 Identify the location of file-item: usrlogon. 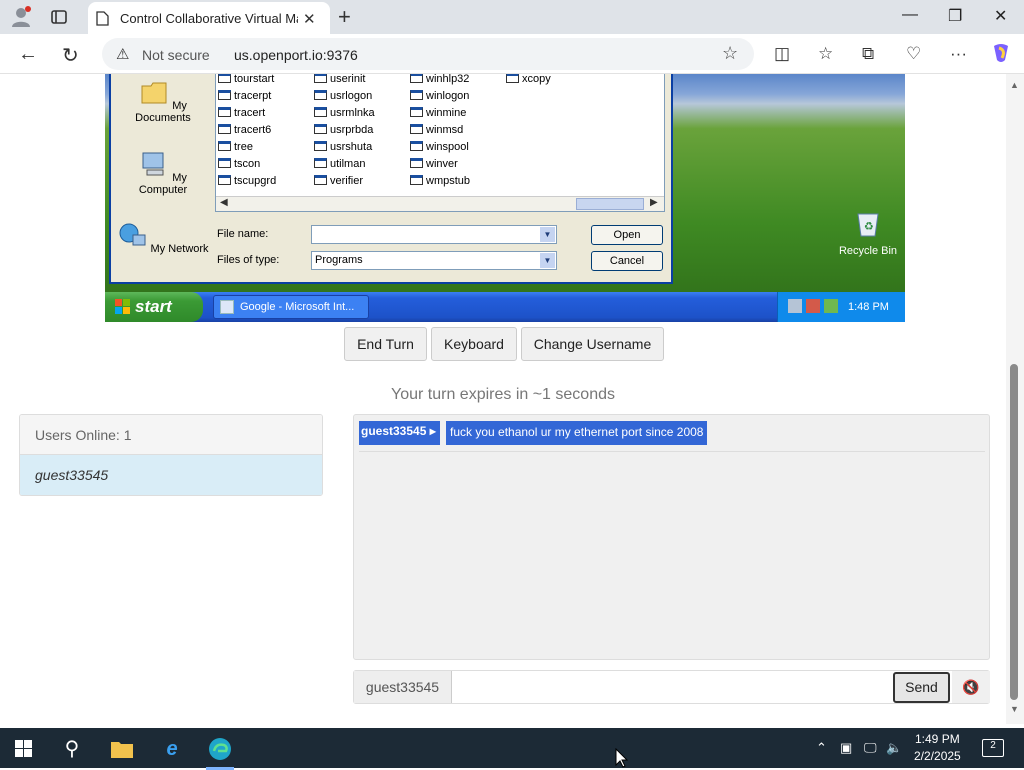
(343, 96).